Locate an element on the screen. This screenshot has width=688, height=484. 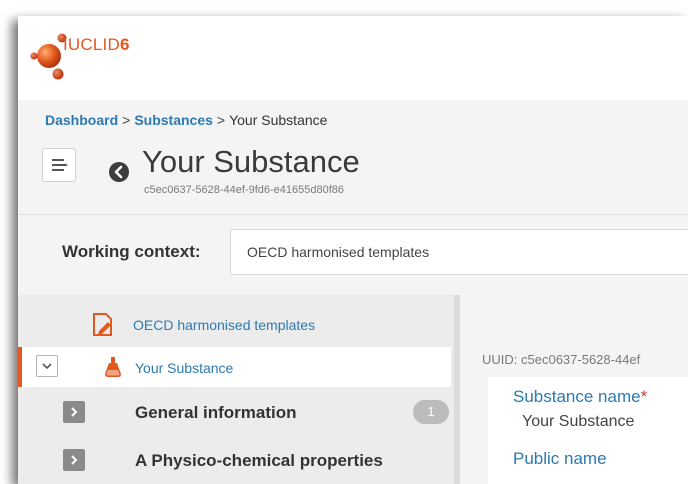
logo-name: IUCLID is located at coordinates (91, 44).